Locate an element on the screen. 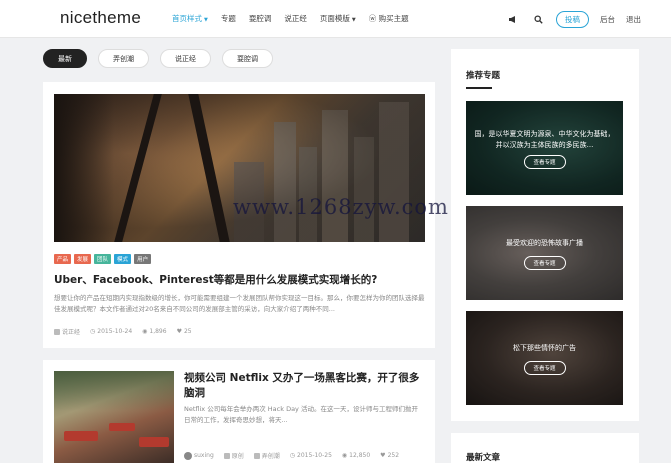 This screenshot has height=463, width=671. topic-title: 最受欢迎的恐怖故事广播 is located at coordinates (544, 243).